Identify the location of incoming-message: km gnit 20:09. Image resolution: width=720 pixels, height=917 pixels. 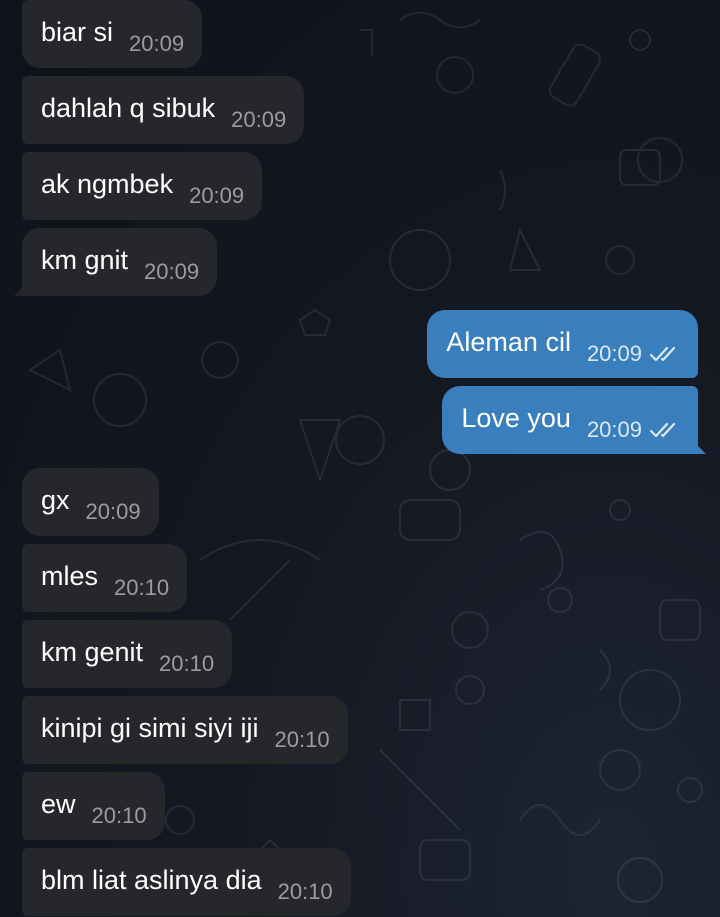
(116, 262).